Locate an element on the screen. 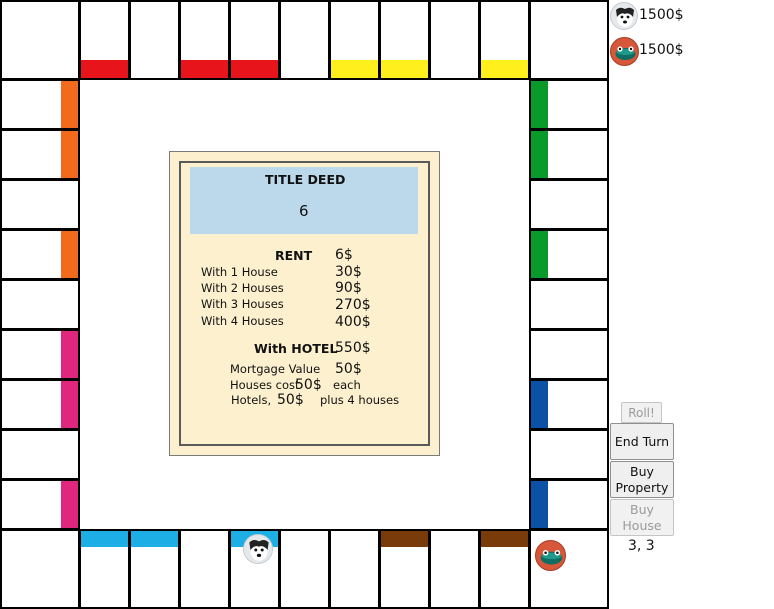  houses-cost-label: Houses cost is located at coordinates (265, 385).